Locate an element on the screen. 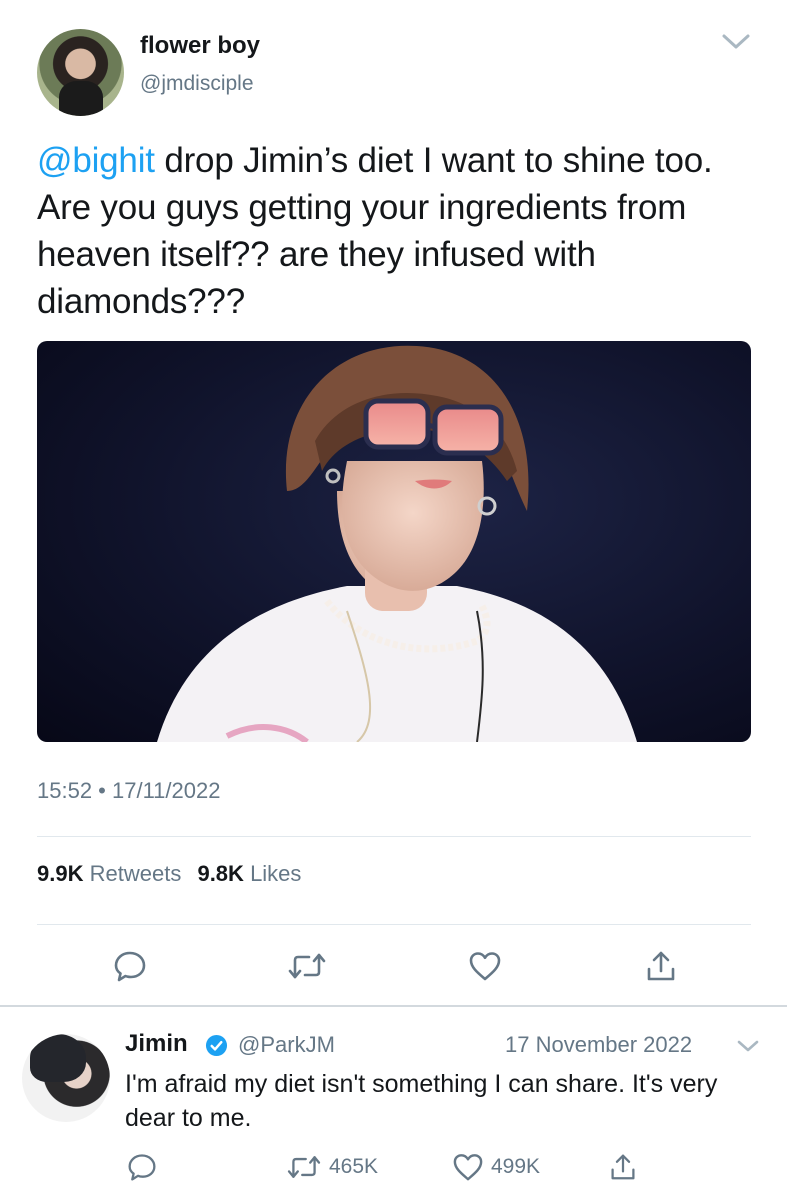  retweet-button is located at coordinates (307, 966).